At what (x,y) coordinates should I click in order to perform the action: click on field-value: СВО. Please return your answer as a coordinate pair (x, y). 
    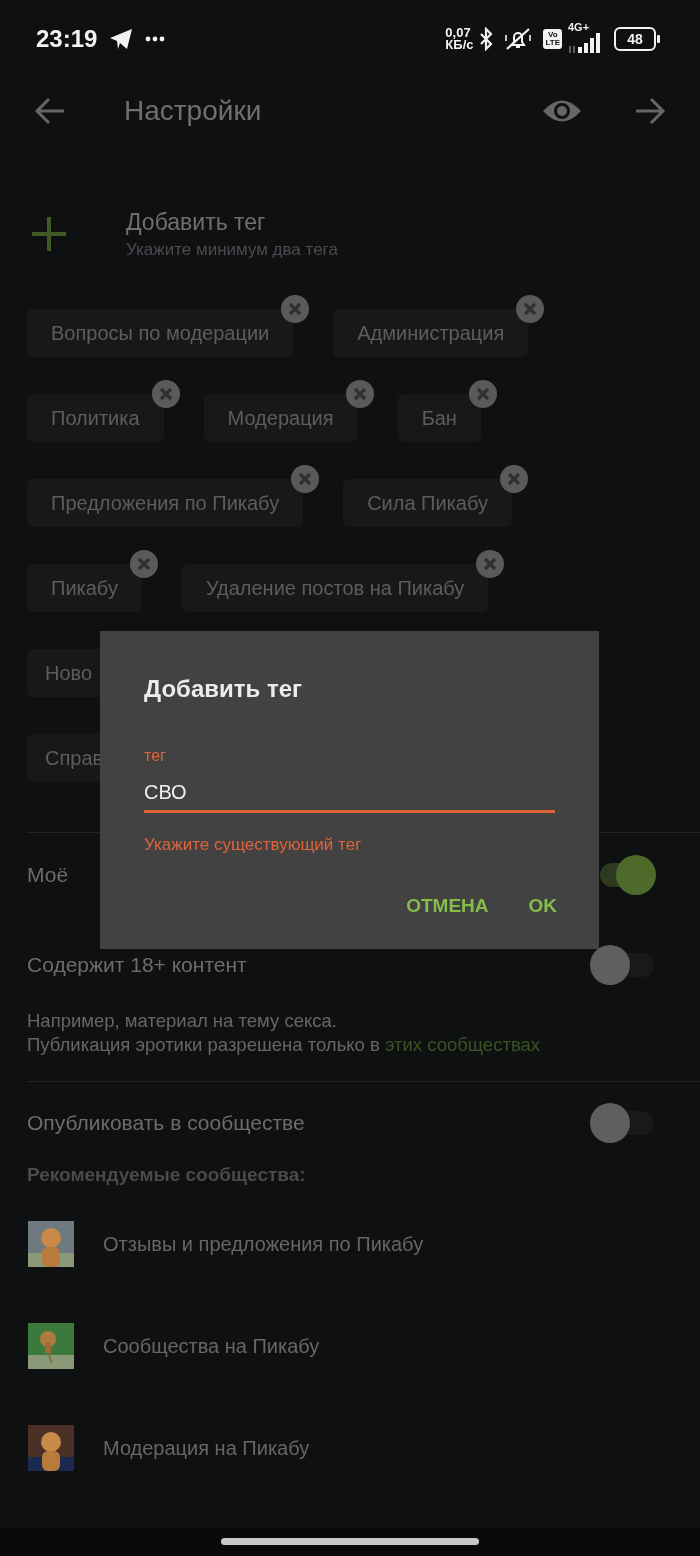
    Looking at the image, I should click on (166, 792).